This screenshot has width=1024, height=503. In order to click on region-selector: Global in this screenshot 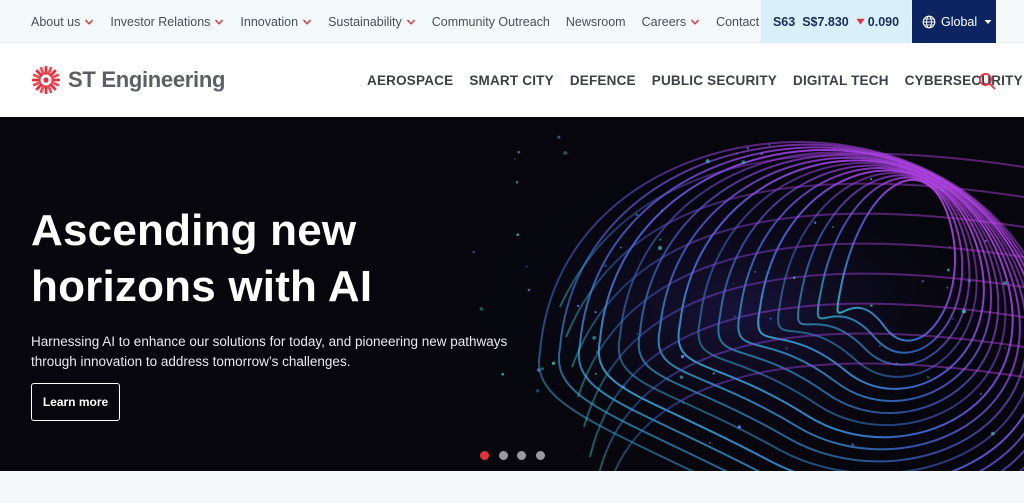, I will do `click(954, 21)`.